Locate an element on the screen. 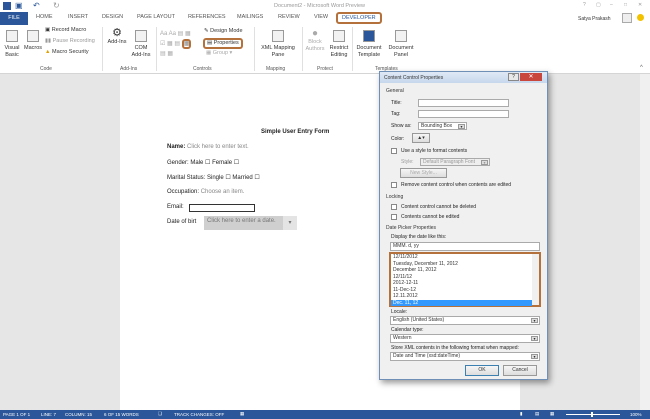  save-icon: ▣ is located at coordinates (19, 5).